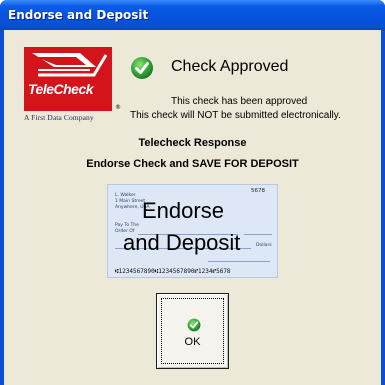  Describe the element at coordinates (239, 261) in the screenshot. I see `check-signature-line` at that location.